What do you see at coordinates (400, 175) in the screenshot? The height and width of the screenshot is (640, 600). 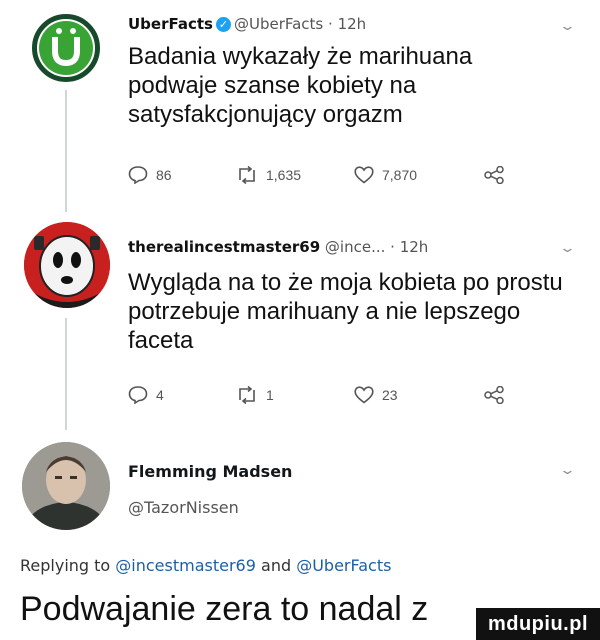 I see `like-count: 7,870` at bounding box center [400, 175].